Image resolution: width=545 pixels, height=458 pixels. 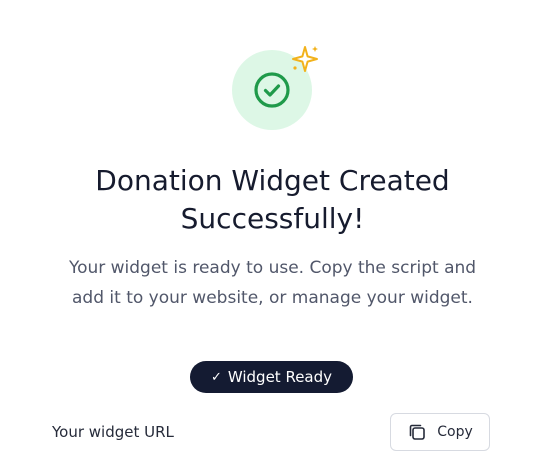 What do you see at coordinates (113, 432) in the screenshot?
I see `widget-url-label: Your widget URL` at bounding box center [113, 432].